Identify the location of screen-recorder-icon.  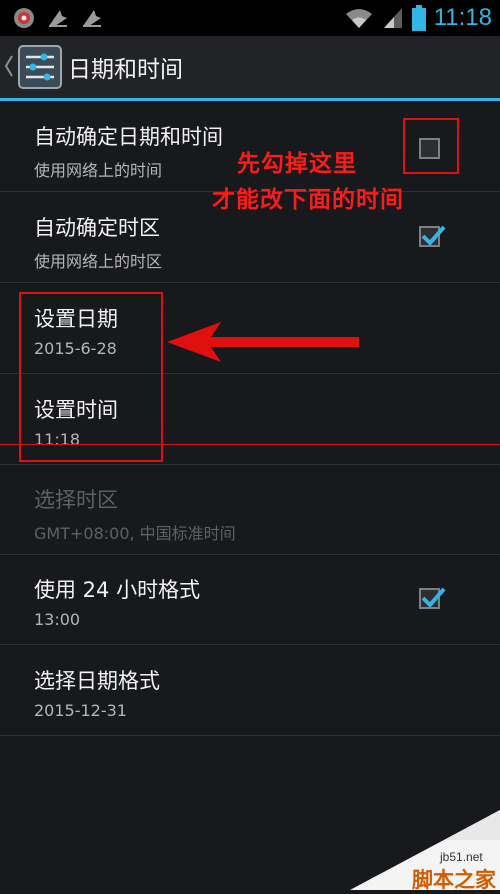
(24, 18).